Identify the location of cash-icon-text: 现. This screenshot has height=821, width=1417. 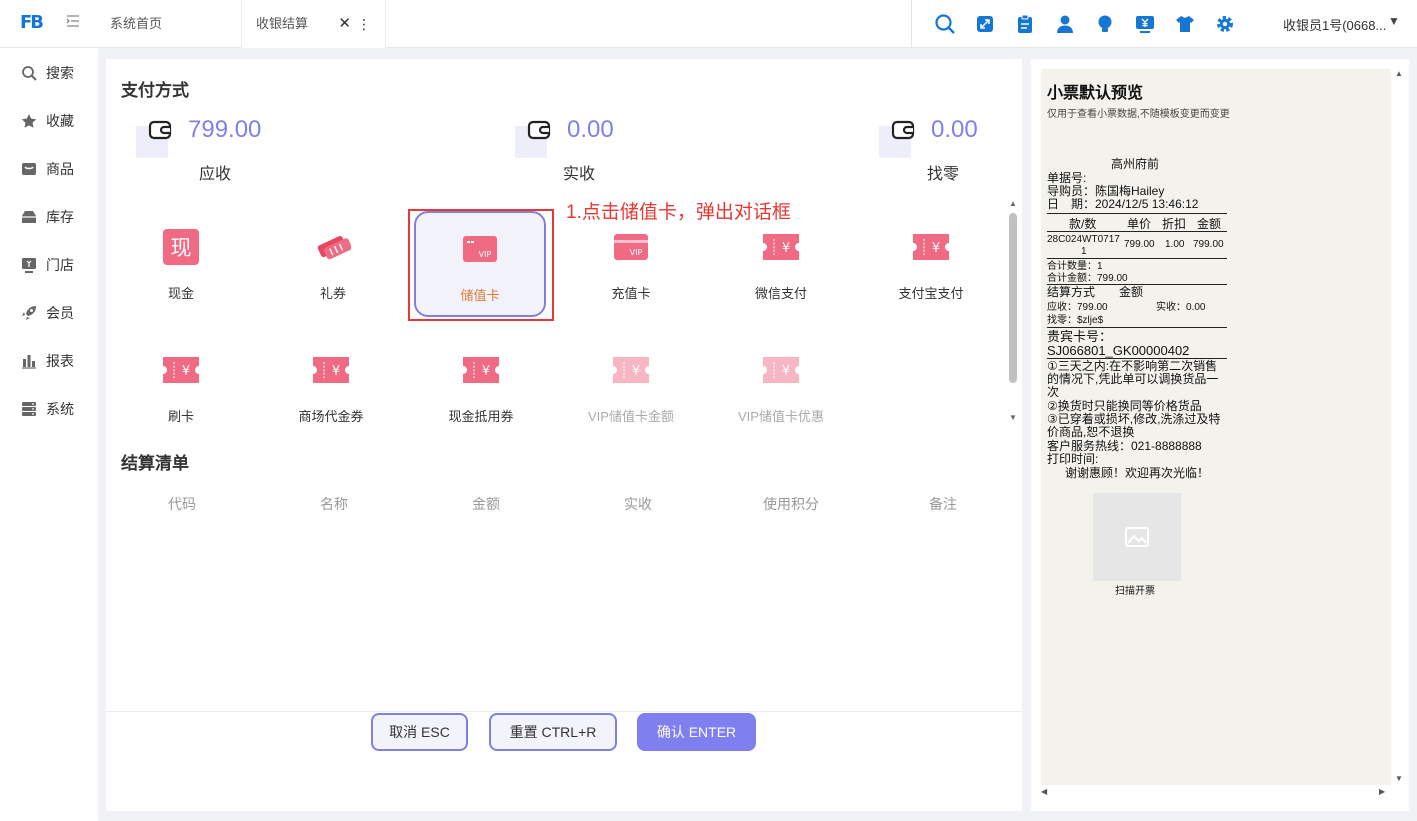
(181, 248).